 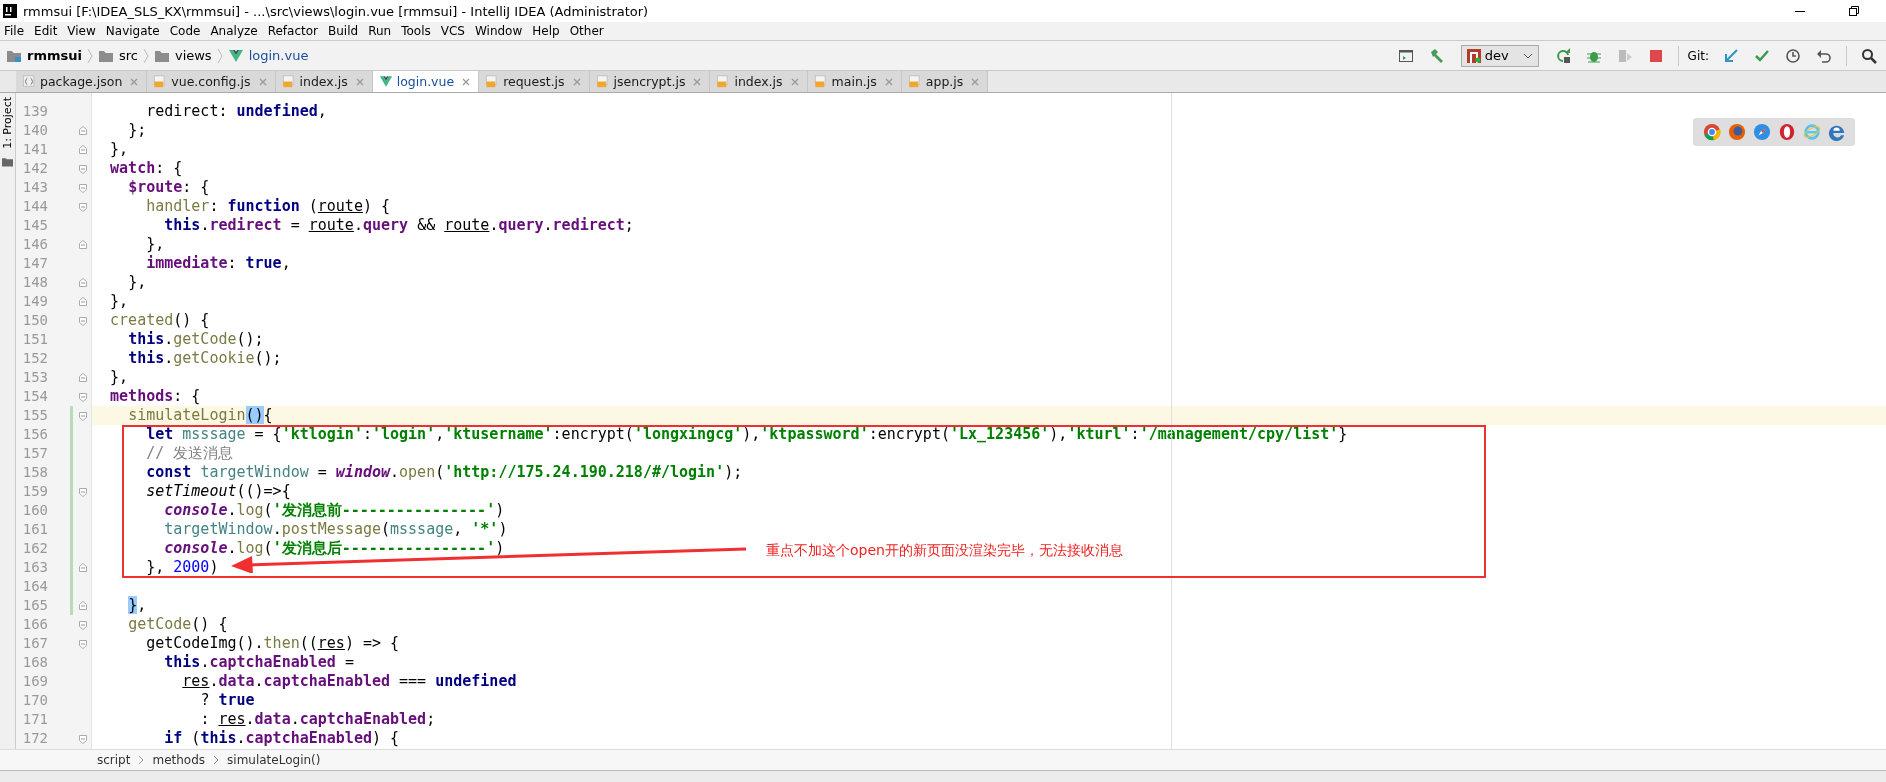 What do you see at coordinates (185, 31) in the screenshot?
I see `menu-item: Code` at bounding box center [185, 31].